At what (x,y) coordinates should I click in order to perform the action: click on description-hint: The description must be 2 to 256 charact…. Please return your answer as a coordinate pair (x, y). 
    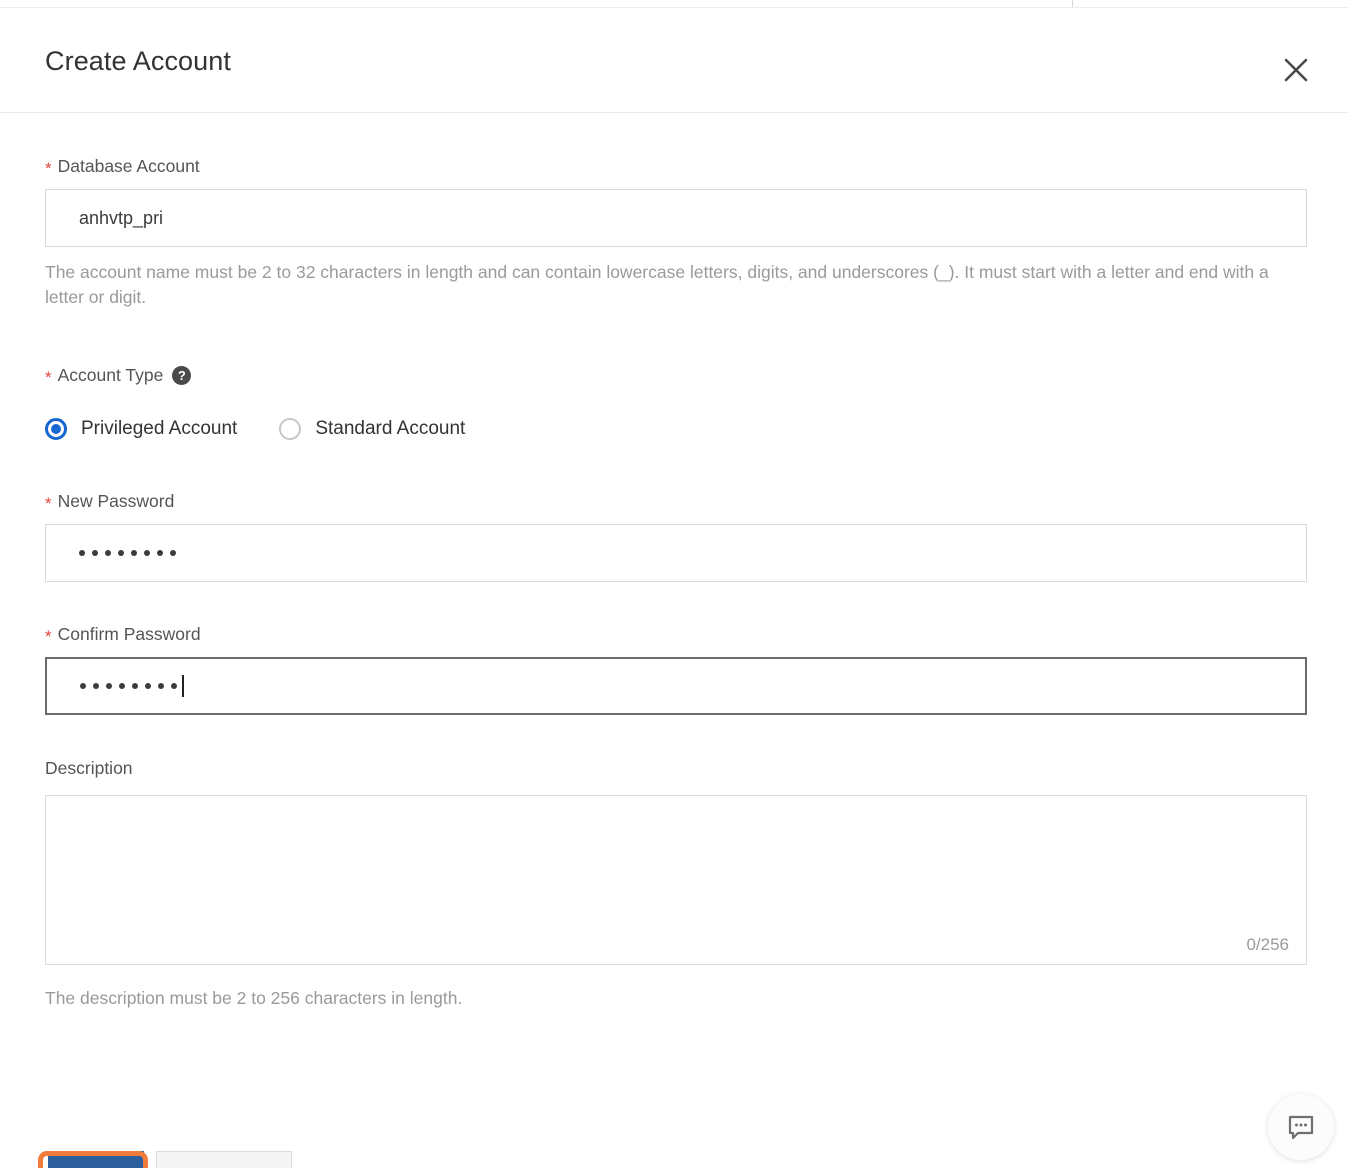
    Looking at the image, I should click on (254, 998).